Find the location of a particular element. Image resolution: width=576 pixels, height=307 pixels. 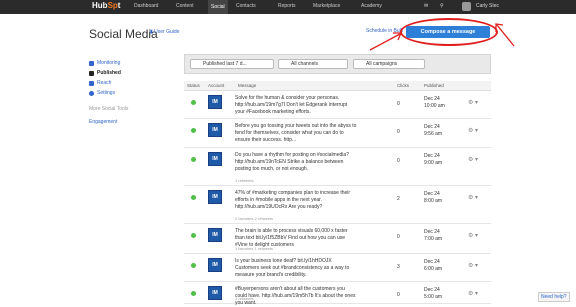

compose-message-button: Compose a message is located at coordinates (448, 32).